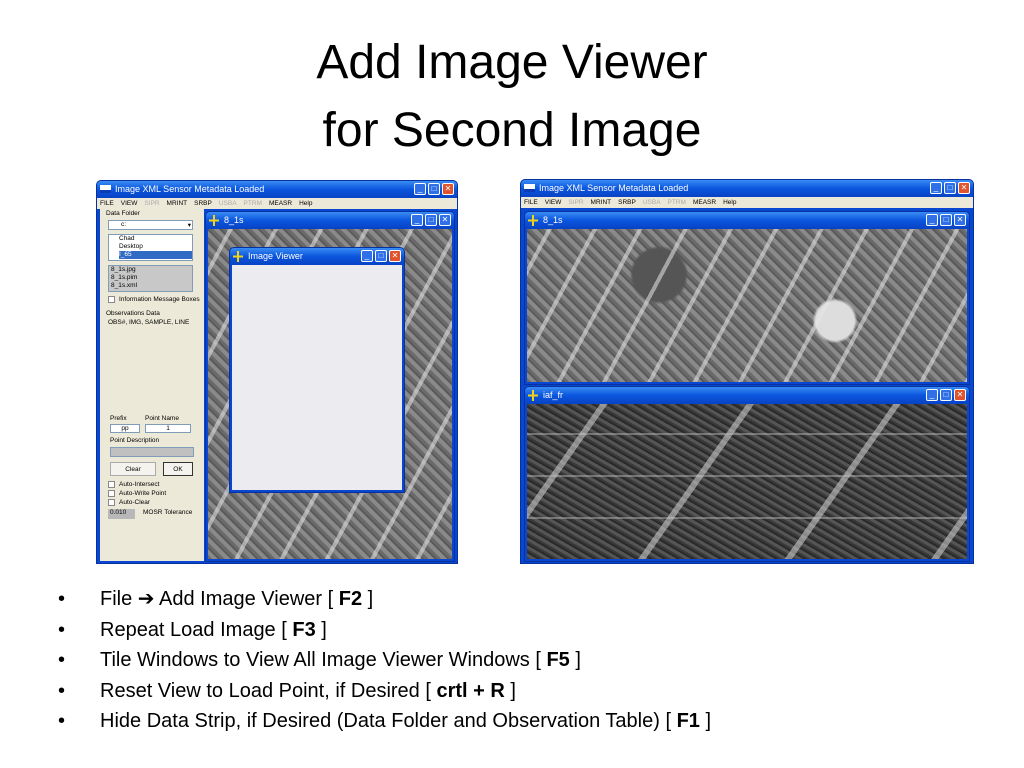 The width and height of the screenshot is (1024, 768). What do you see at coordinates (133, 469) in the screenshot?
I see `clear-button: Clear` at bounding box center [133, 469].